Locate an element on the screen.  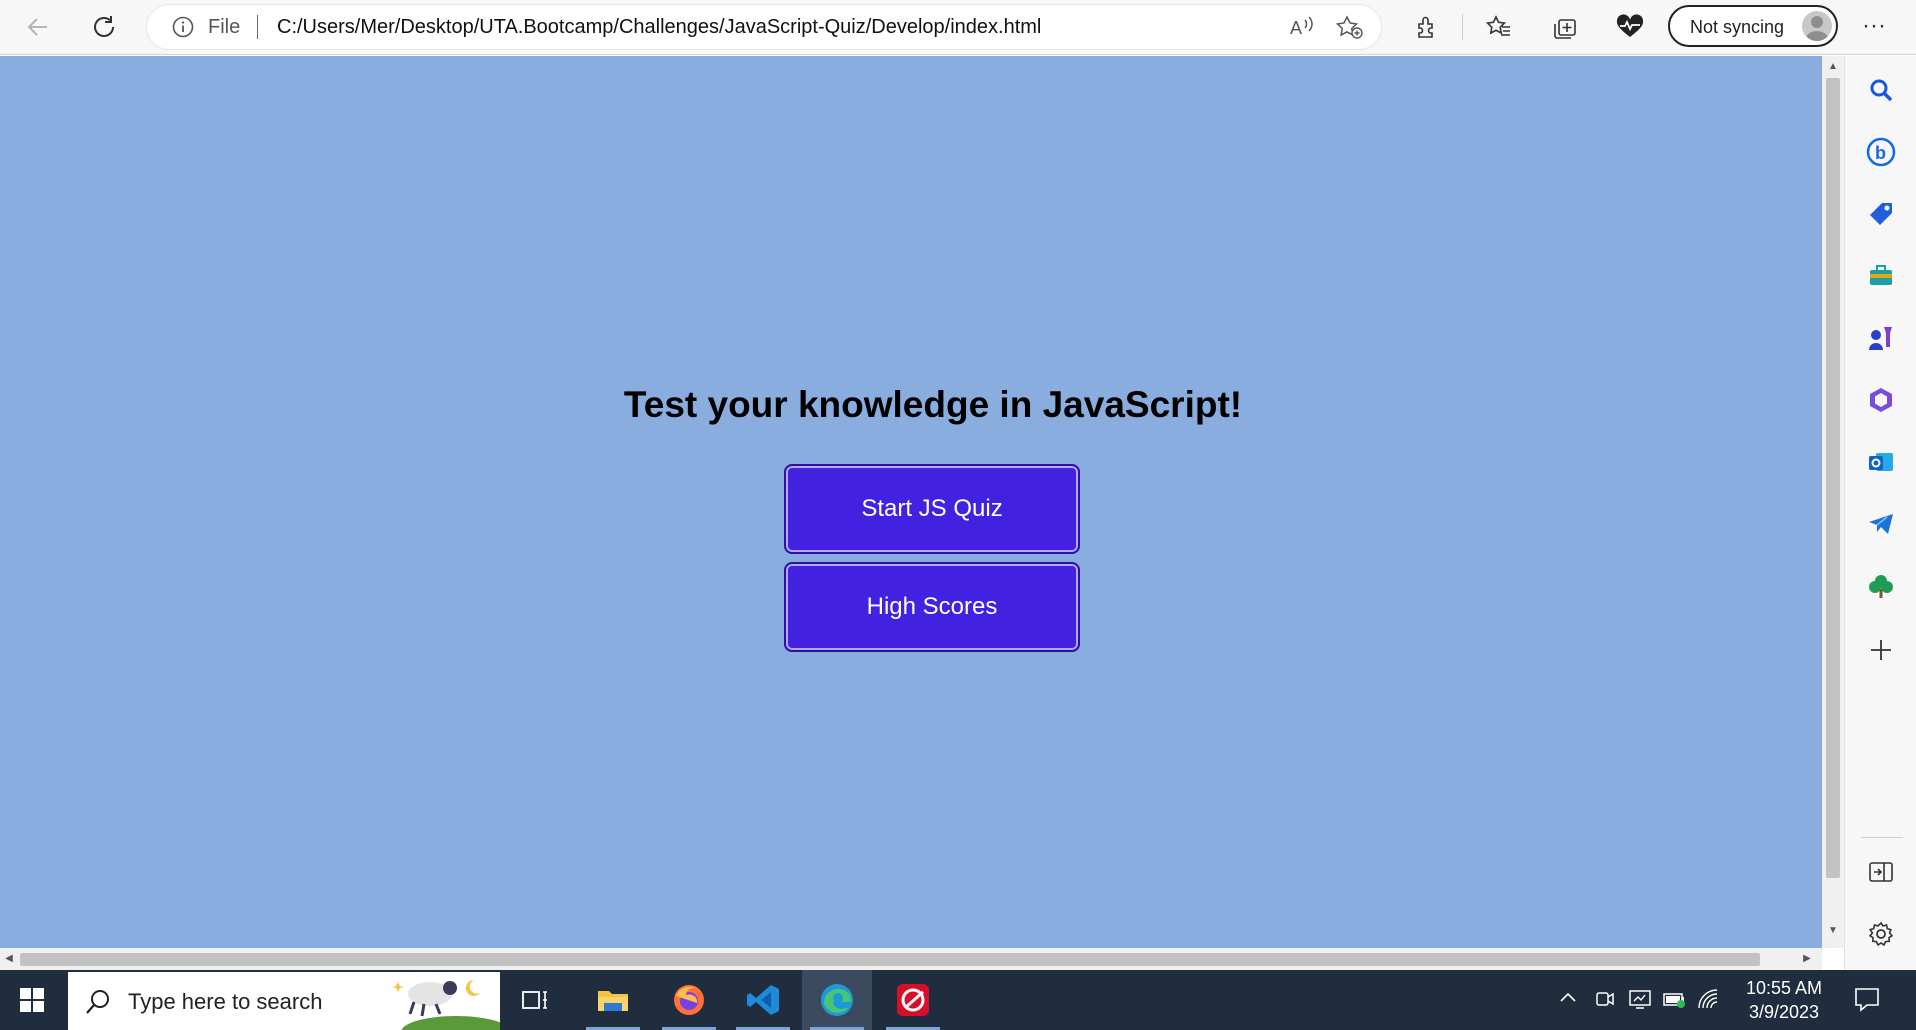
start-quiz-button: Start JS Quiz is located at coordinates (932, 509).